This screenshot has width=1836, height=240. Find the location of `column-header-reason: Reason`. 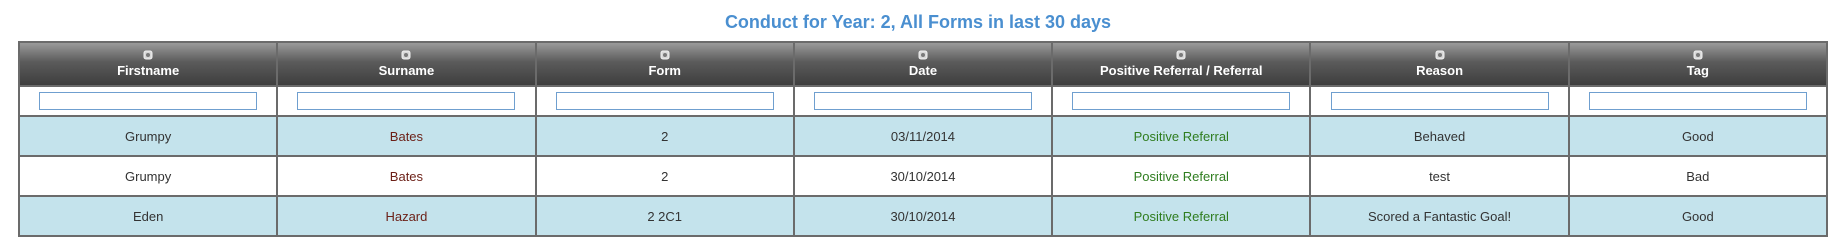

column-header-reason: Reason is located at coordinates (1439, 64).